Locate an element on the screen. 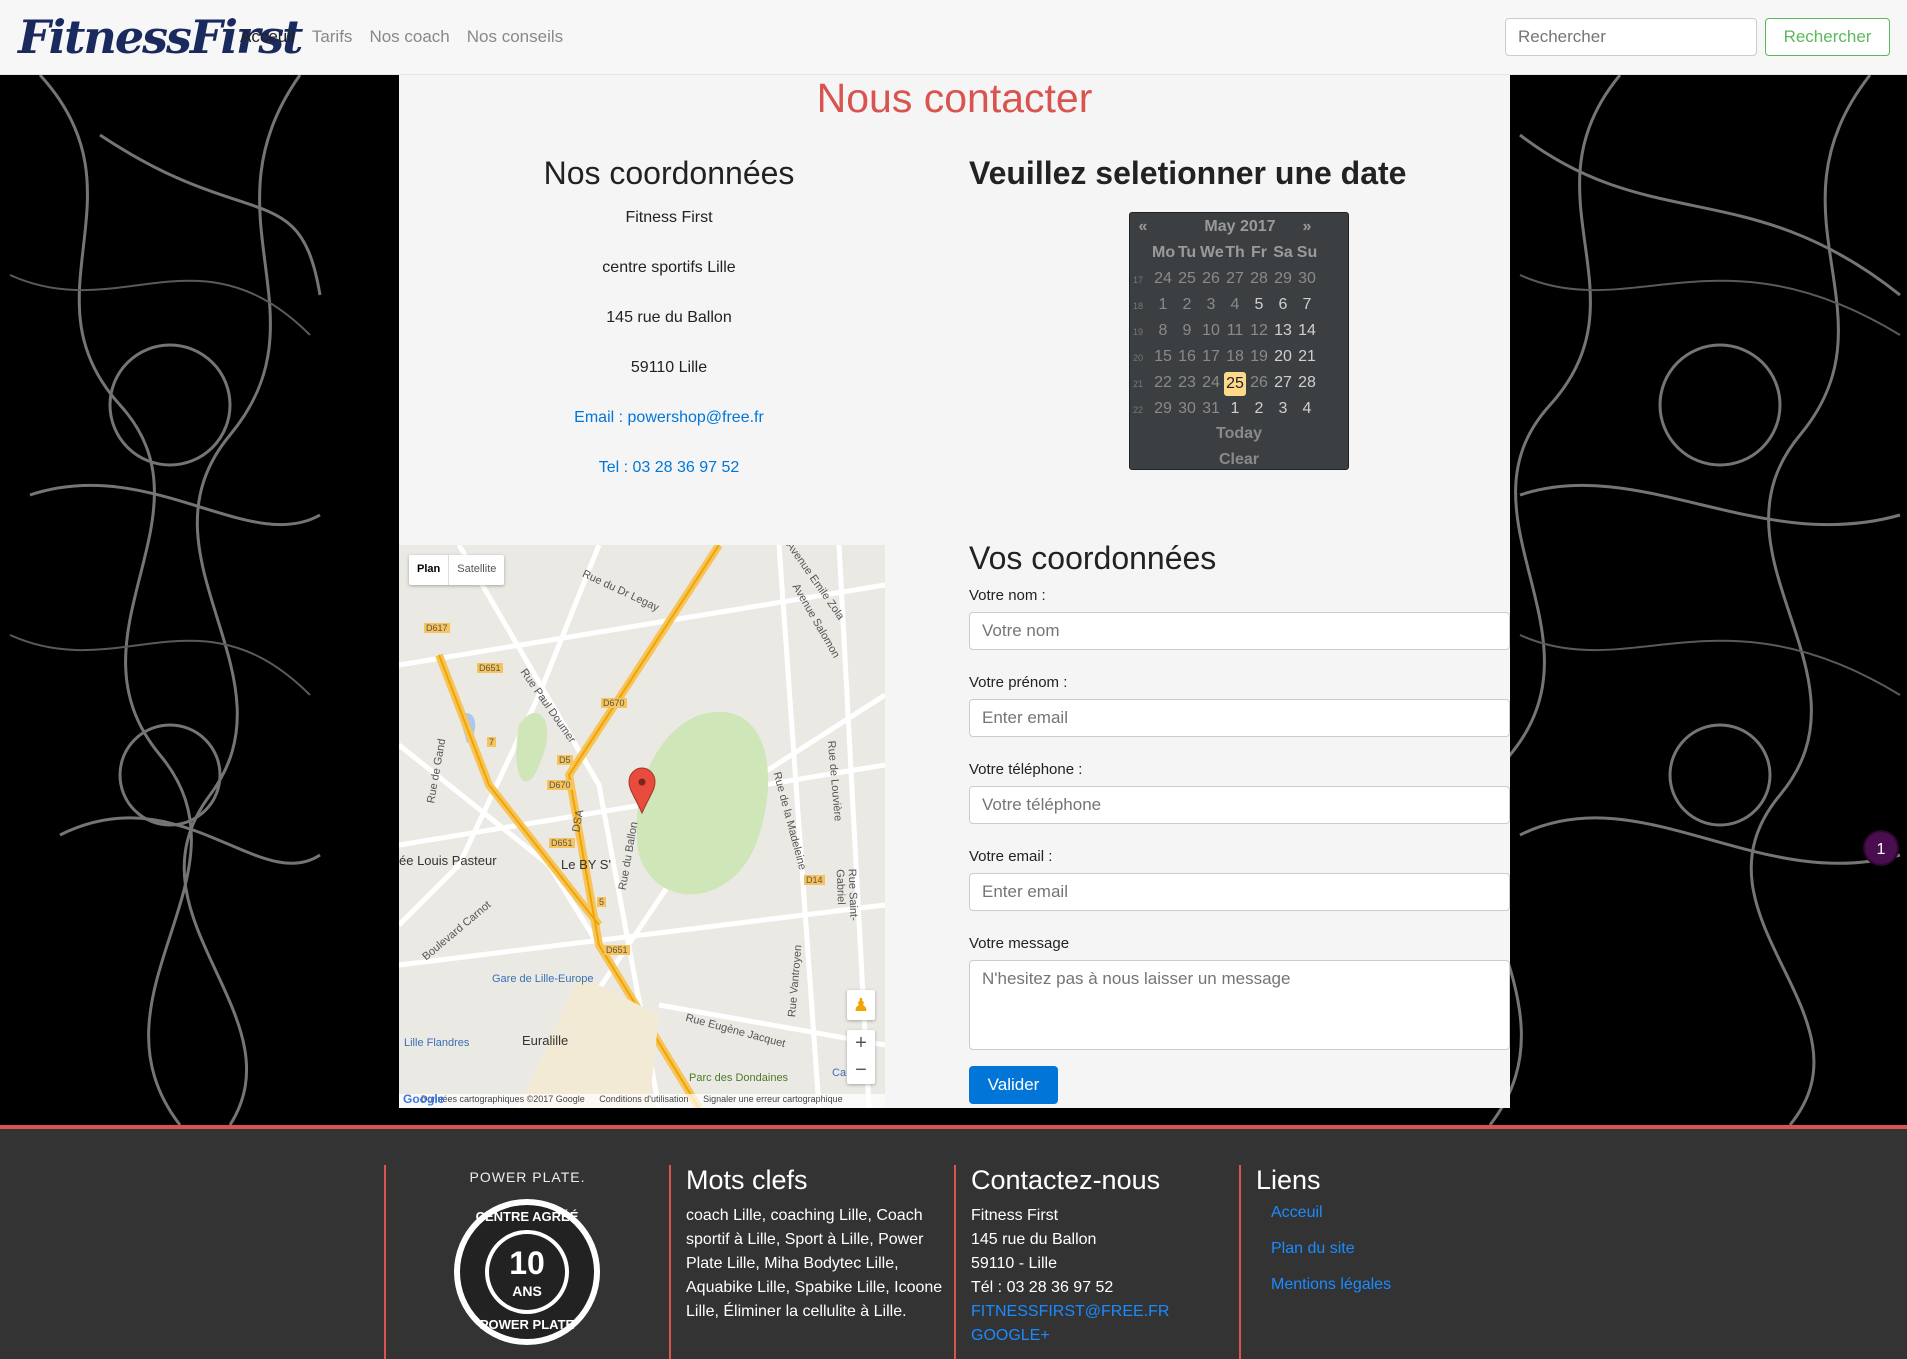 This screenshot has width=1907, height=1359. calendar-day: 19 is located at coordinates (1259, 357).